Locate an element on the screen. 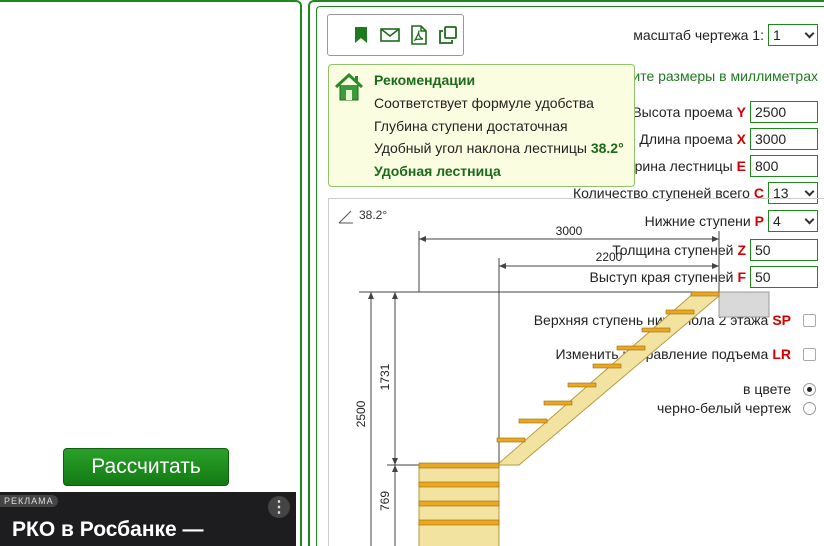 This screenshot has width=824, height=546. calculate-button: Рассчитать is located at coordinates (146, 467).